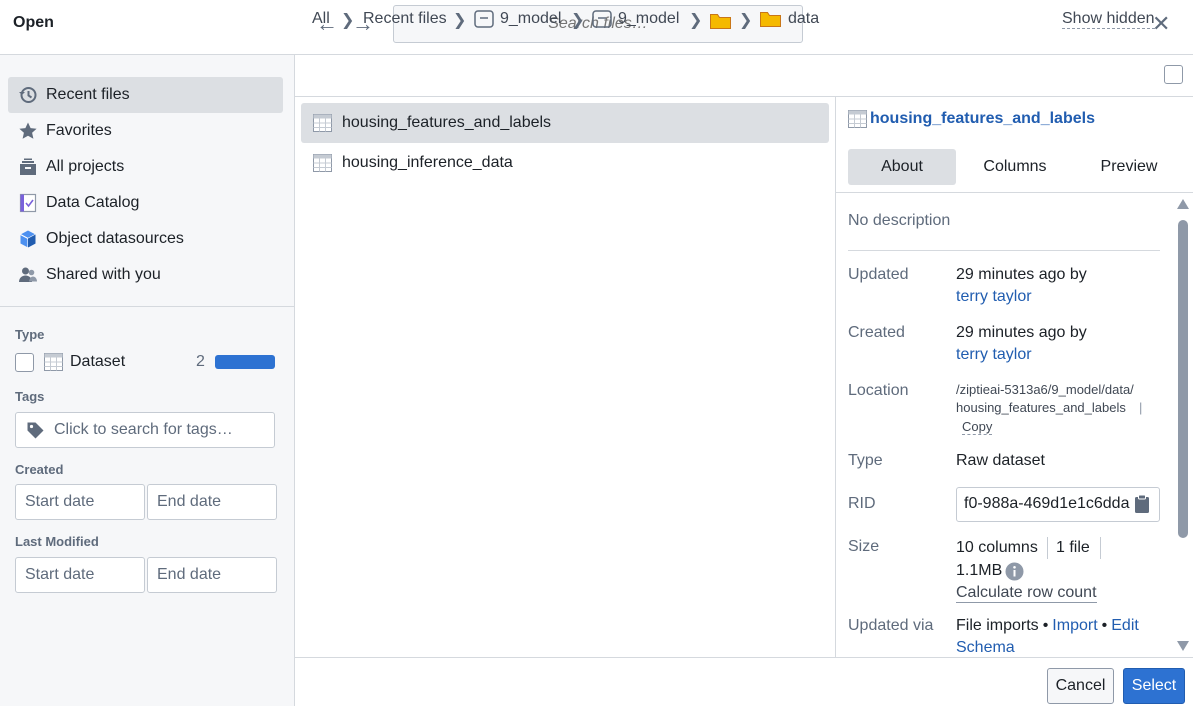 The height and width of the screenshot is (706, 1193). I want to click on dataset-type-count: 2, so click(200, 361).